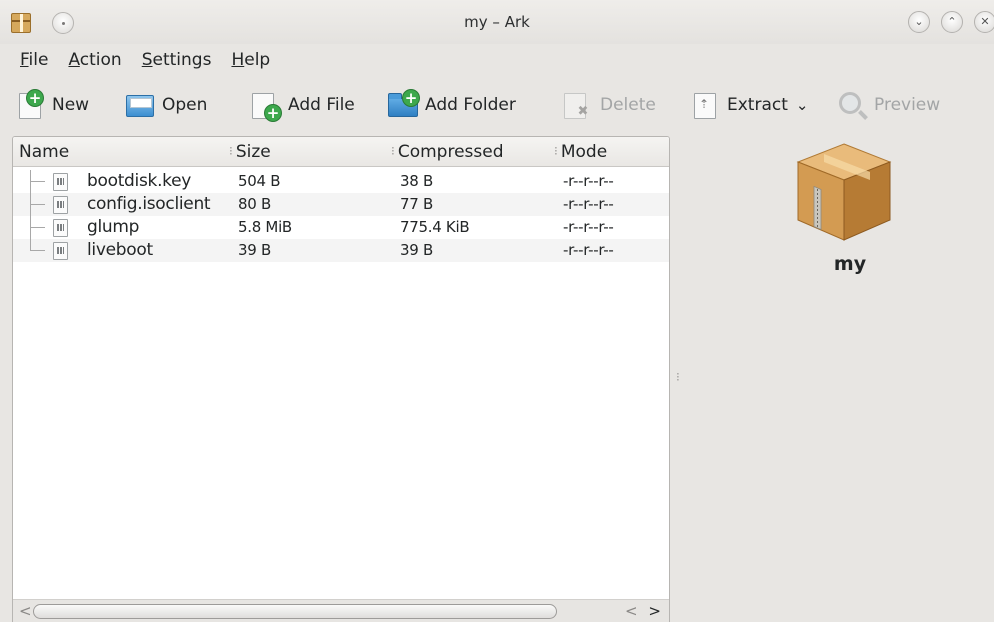  What do you see at coordinates (139, 181) in the screenshot?
I see `file-name: bootdisk.key` at bounding box center [139, 181].